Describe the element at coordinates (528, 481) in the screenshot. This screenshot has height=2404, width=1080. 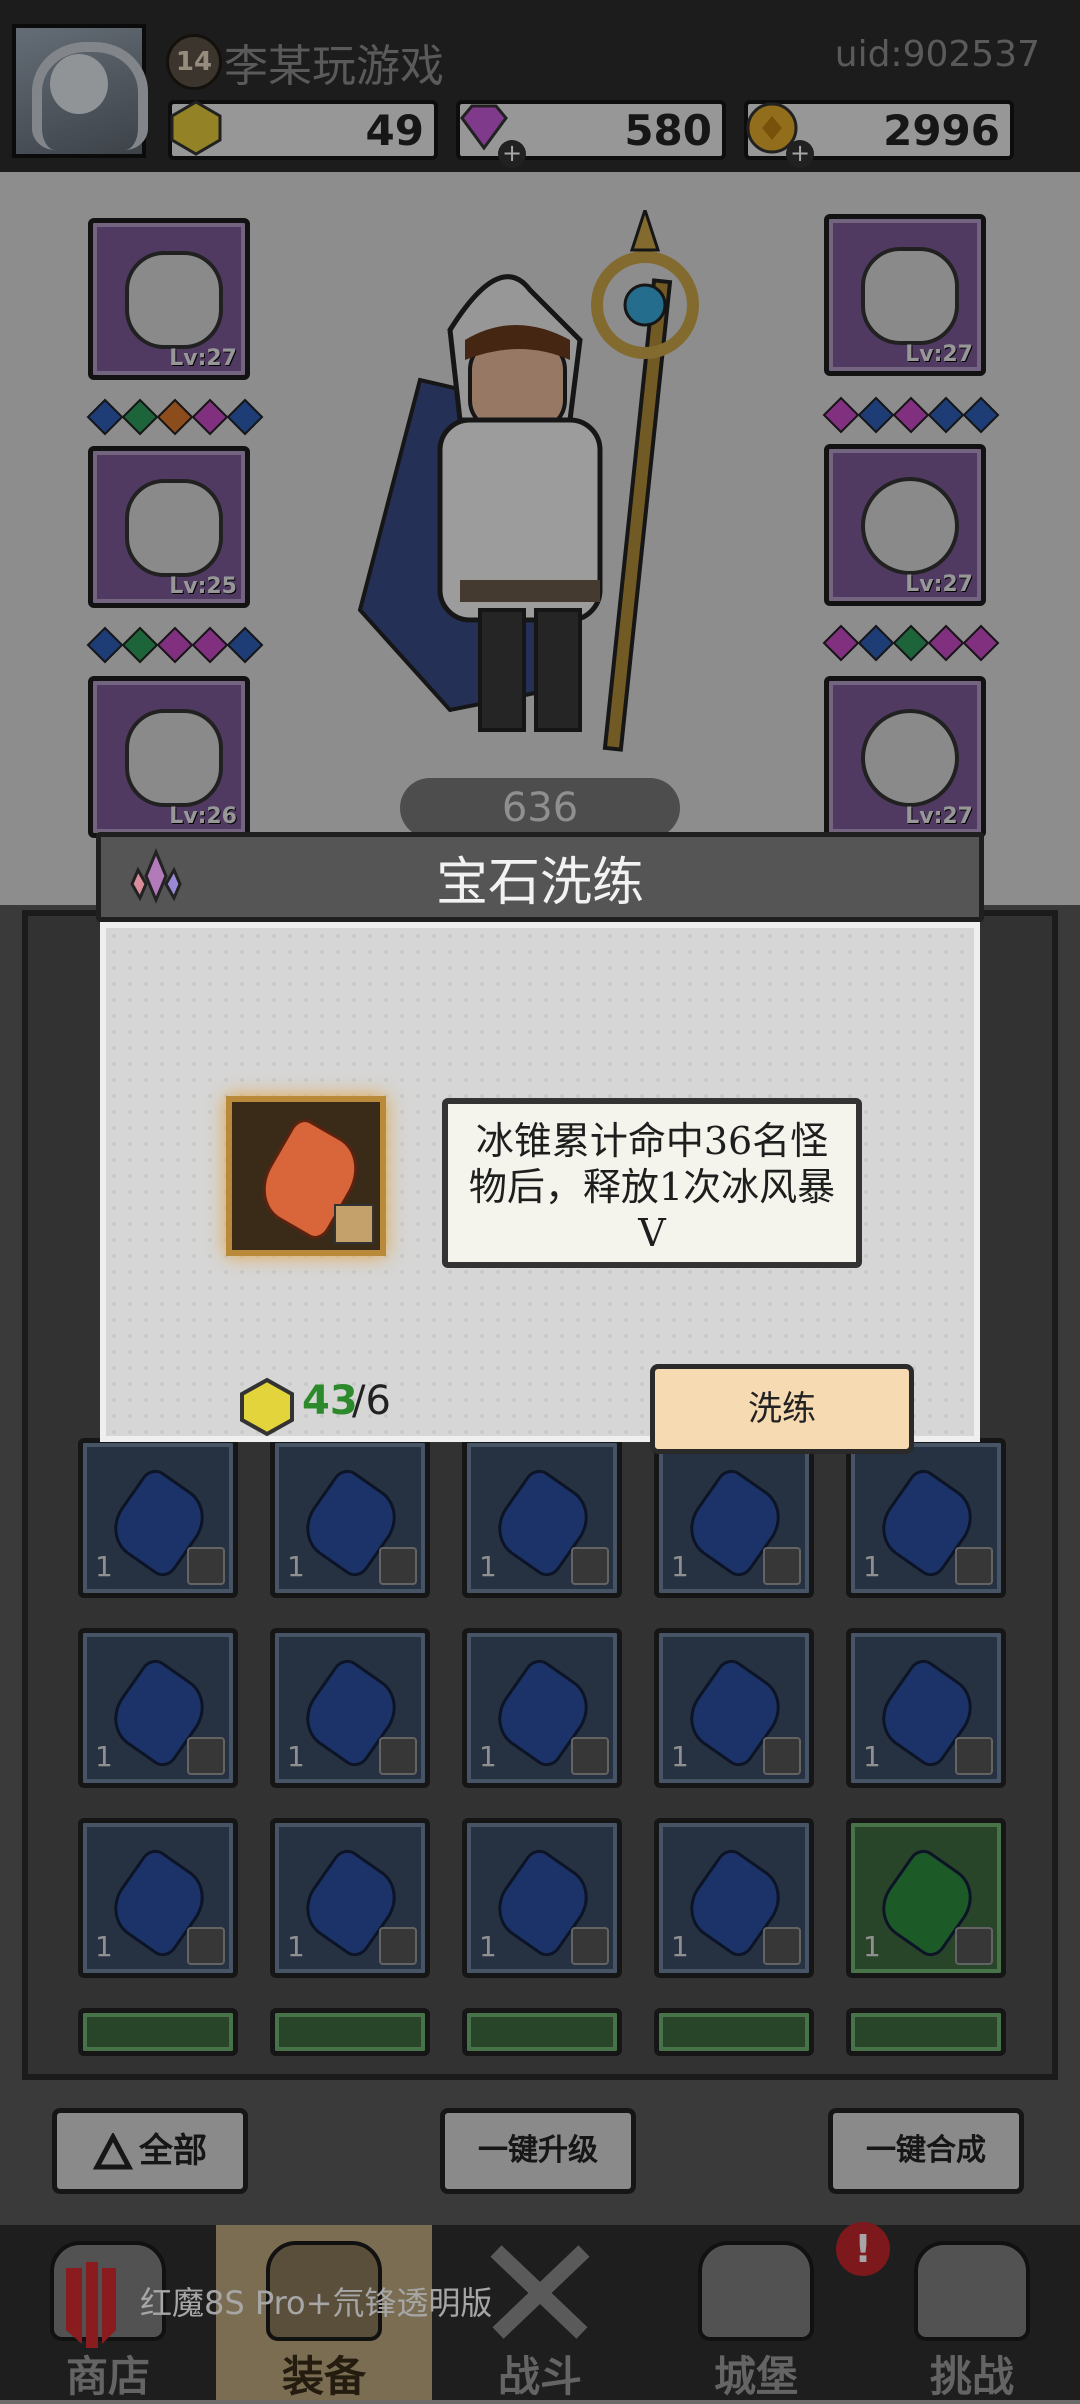
I see `hero-character` at that location.